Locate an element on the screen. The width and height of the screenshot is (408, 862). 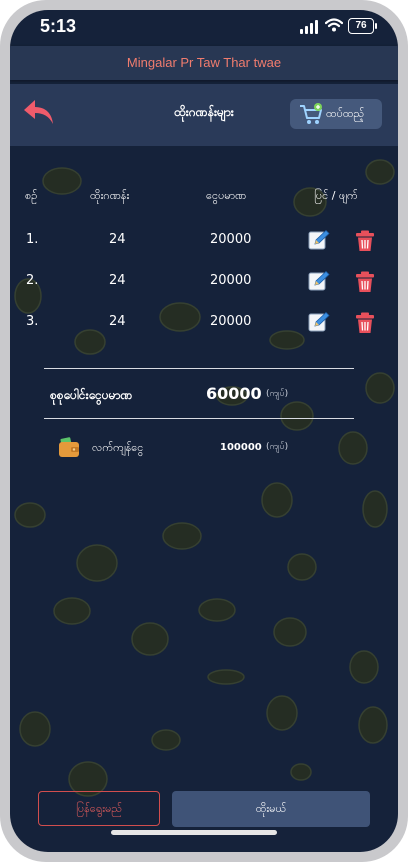
add-more-button: ထပ်ထည့် is located at coordinates (336, 114).